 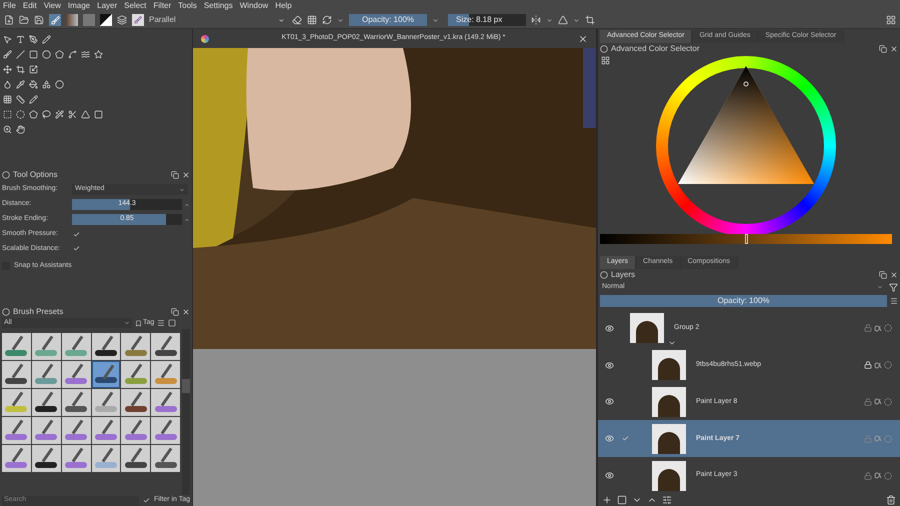 I want to click on workspace-icon, so click(x=891, y=20).